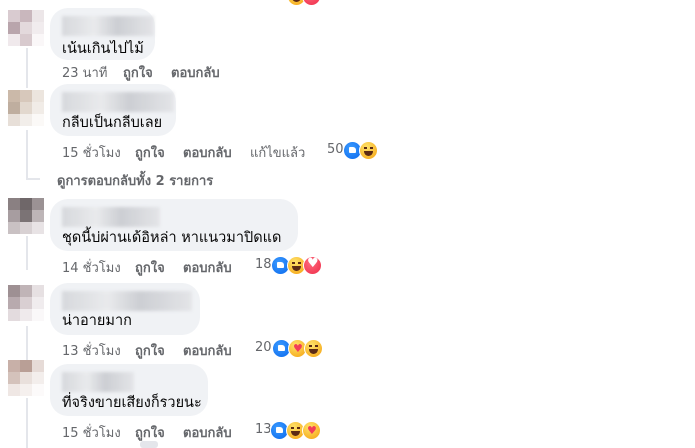  What do you see at coordinates (263, 264) in the screenshot?
I see `reaction-count: 18` at bounding box center [263, 264].